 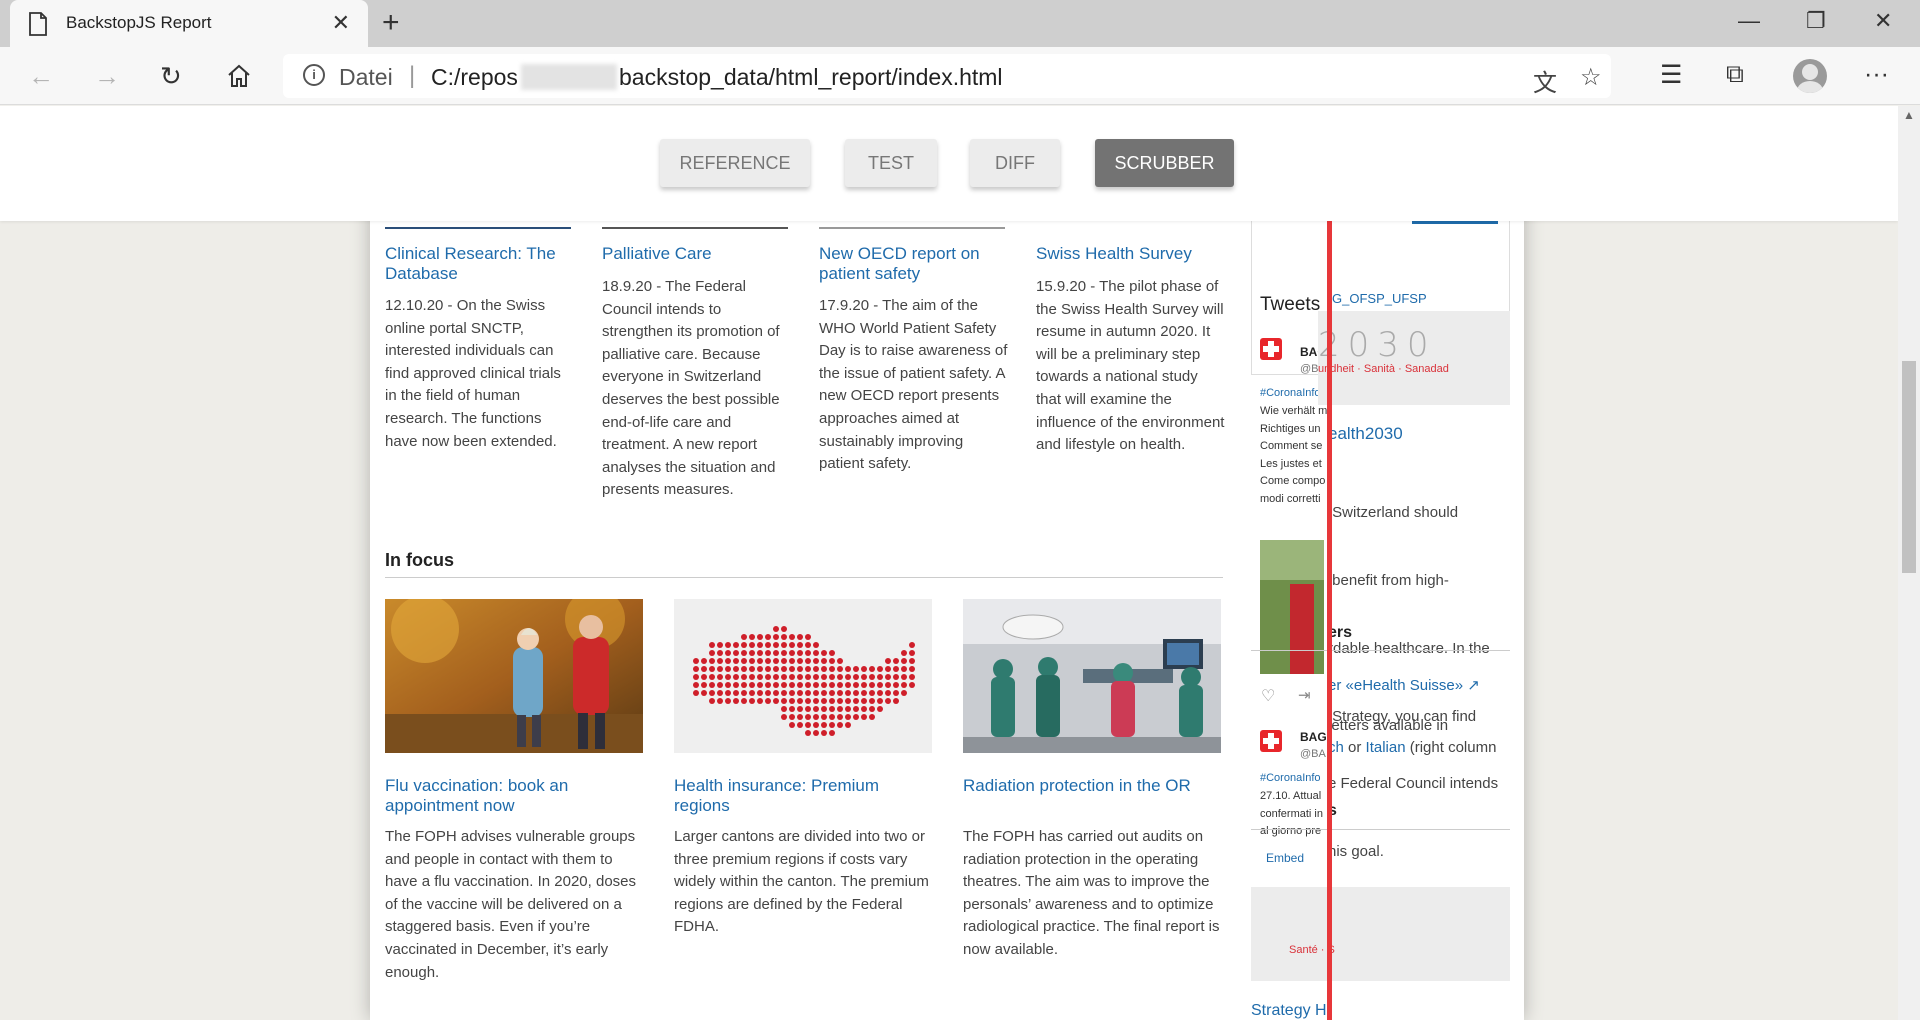 I want to click on tweet-photo, so click(x=1292, y=607).